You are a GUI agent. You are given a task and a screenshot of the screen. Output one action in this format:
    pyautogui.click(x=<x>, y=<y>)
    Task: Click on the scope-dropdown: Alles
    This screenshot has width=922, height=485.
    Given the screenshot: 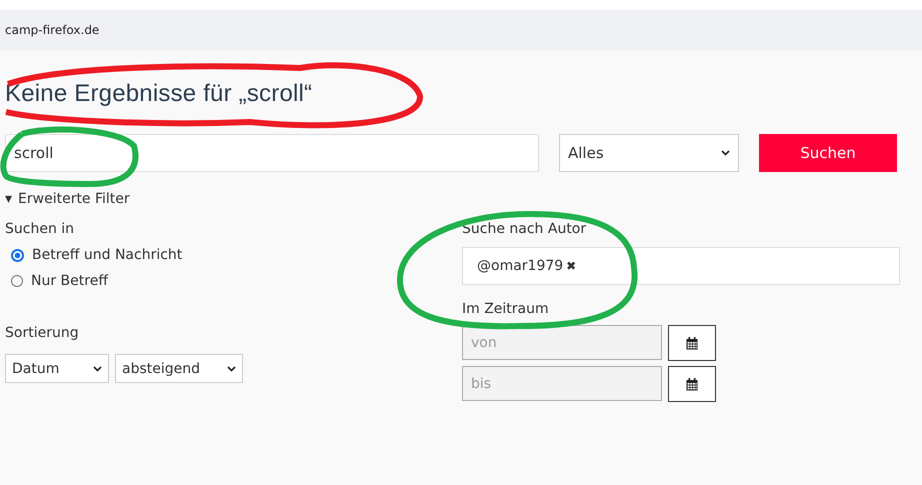 What is the action you would take?
    pyautogui.click(x=649, y=153)
    